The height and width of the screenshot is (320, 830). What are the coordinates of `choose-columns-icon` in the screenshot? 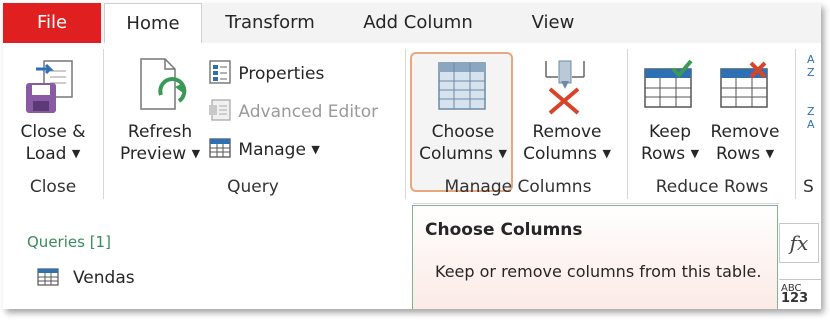 It's located at (462, 86).